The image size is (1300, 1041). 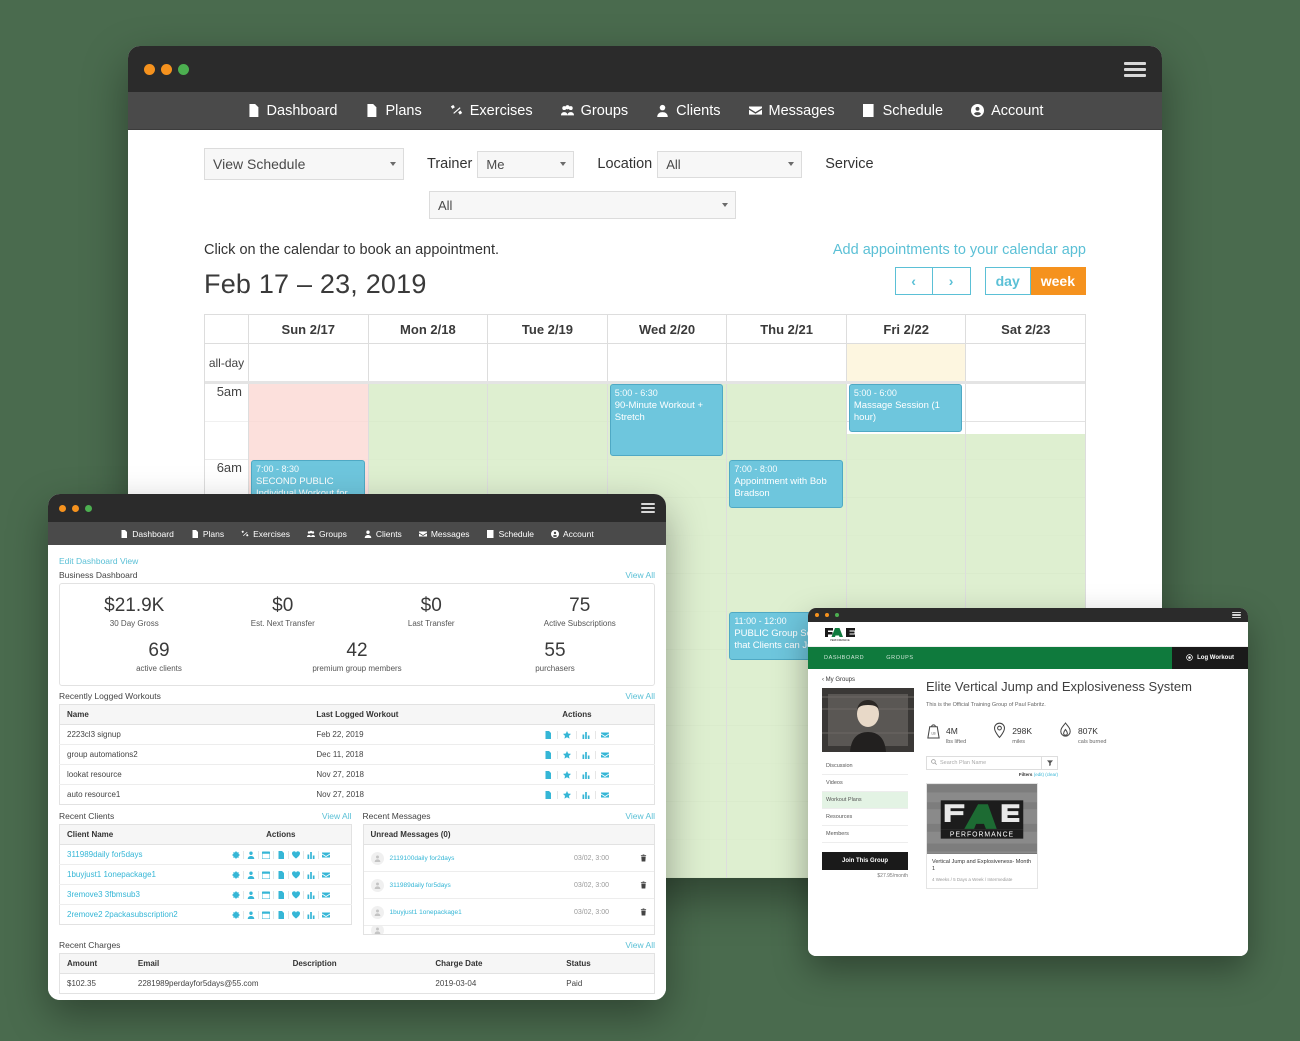 What do you see at coordinates (326, 534) in the screenshot?
I see `nav-item-groups: Groups` at bounding box center [326, 534].